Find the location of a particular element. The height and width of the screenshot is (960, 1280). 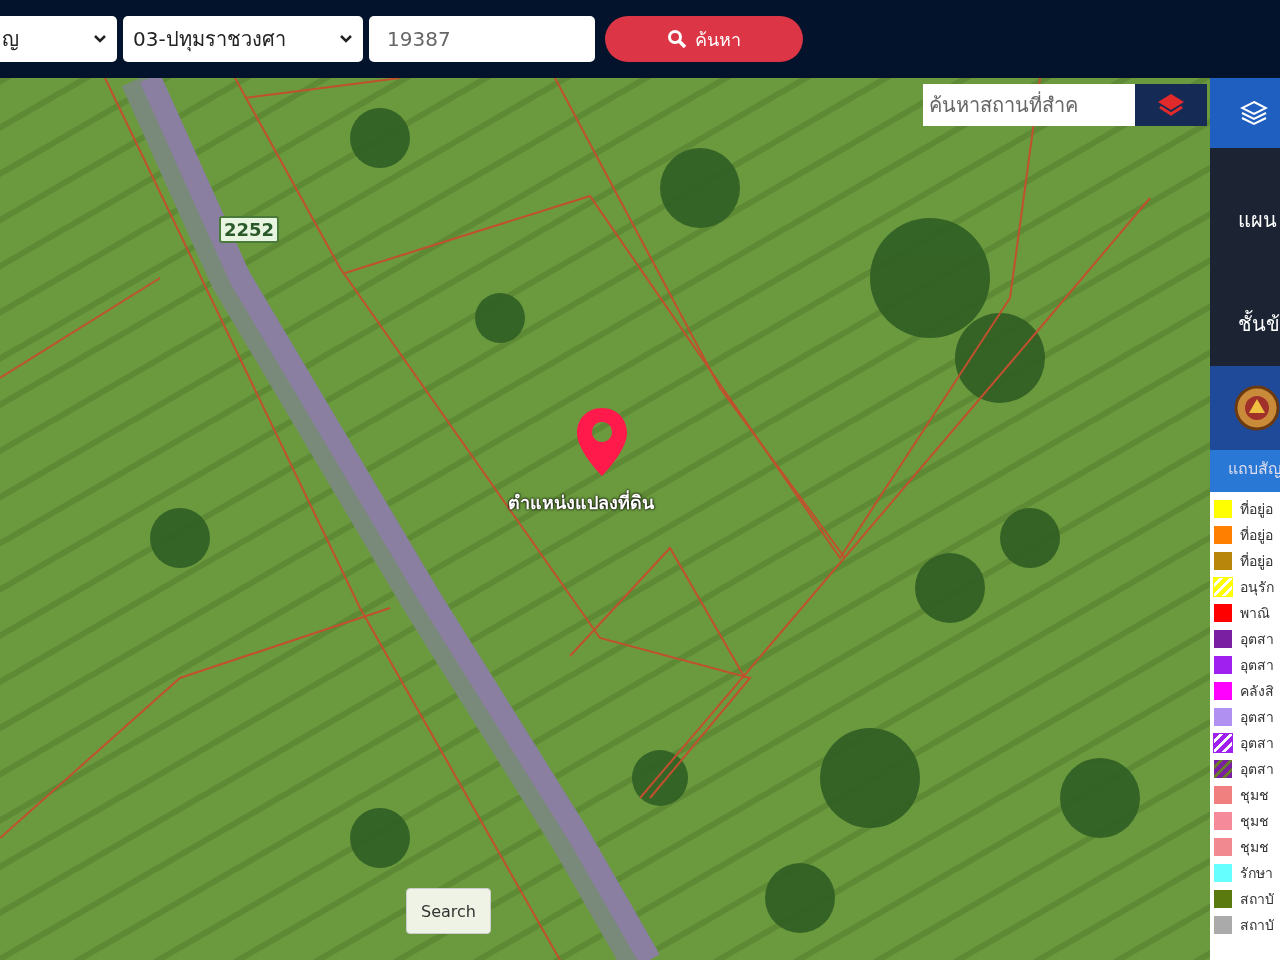

legend-label: พาณิ is located at coordinates (1255, 613).